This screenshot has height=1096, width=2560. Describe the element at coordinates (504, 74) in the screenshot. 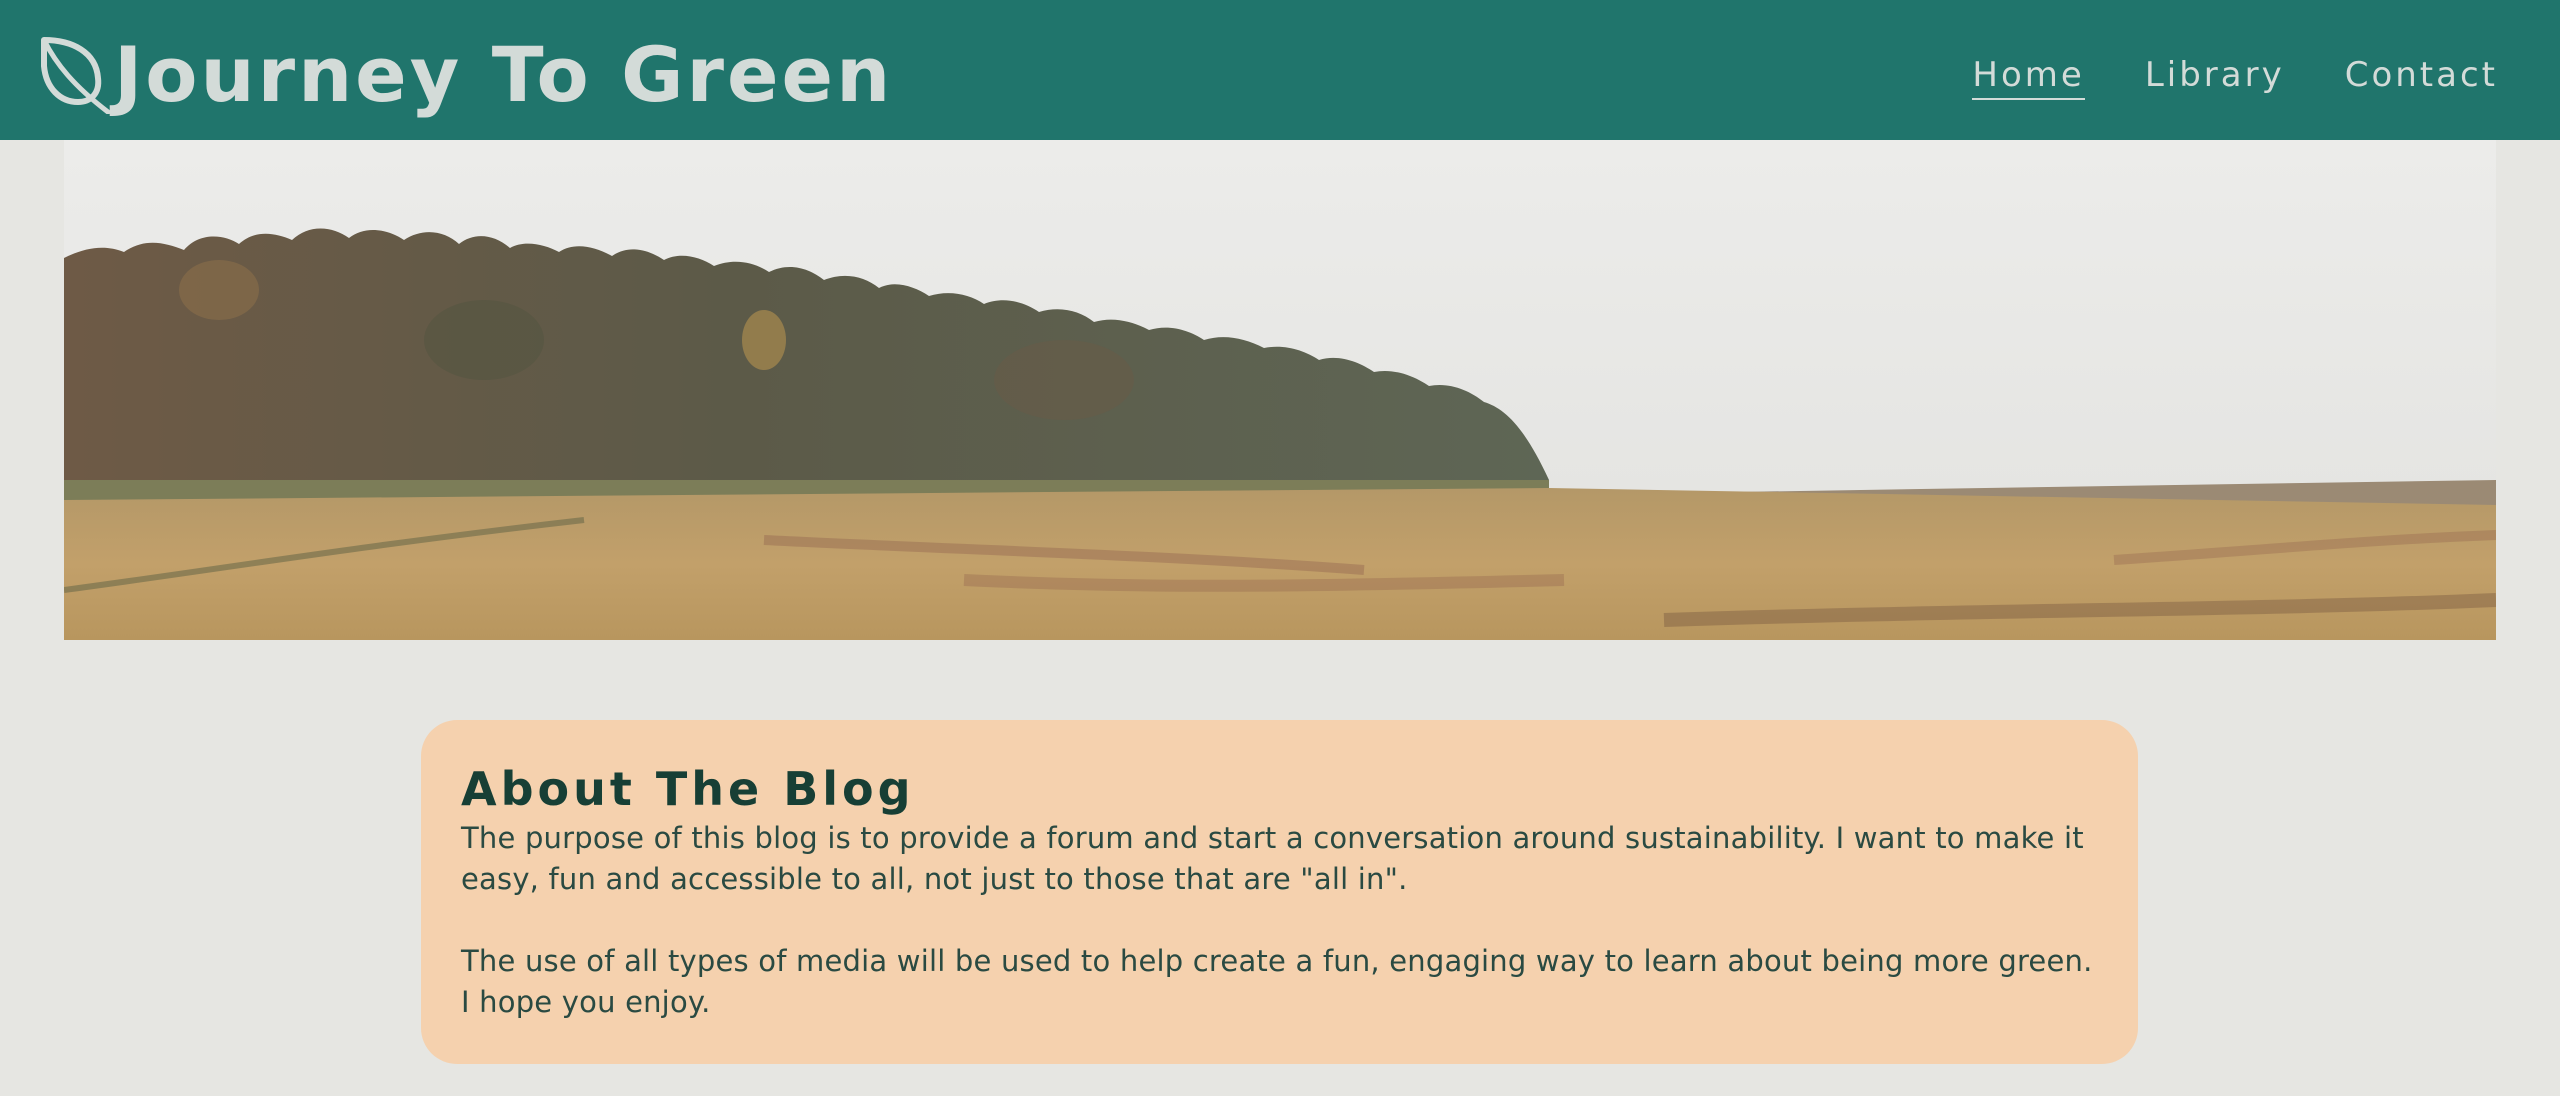

I see `site-title: Journey To Green` at that location.